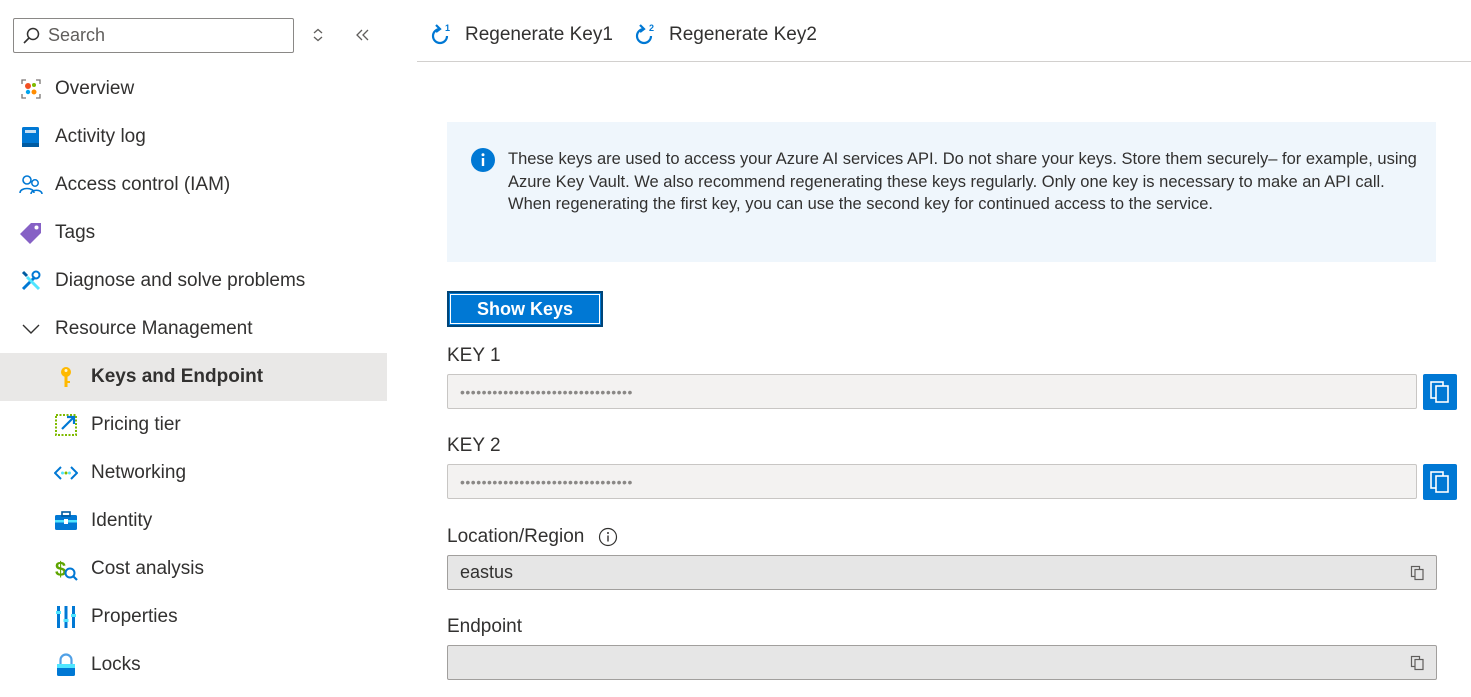 This screenshot has width=1471, height=697. I want to click on endpoint-label: Endpoint, so click(485, 626).